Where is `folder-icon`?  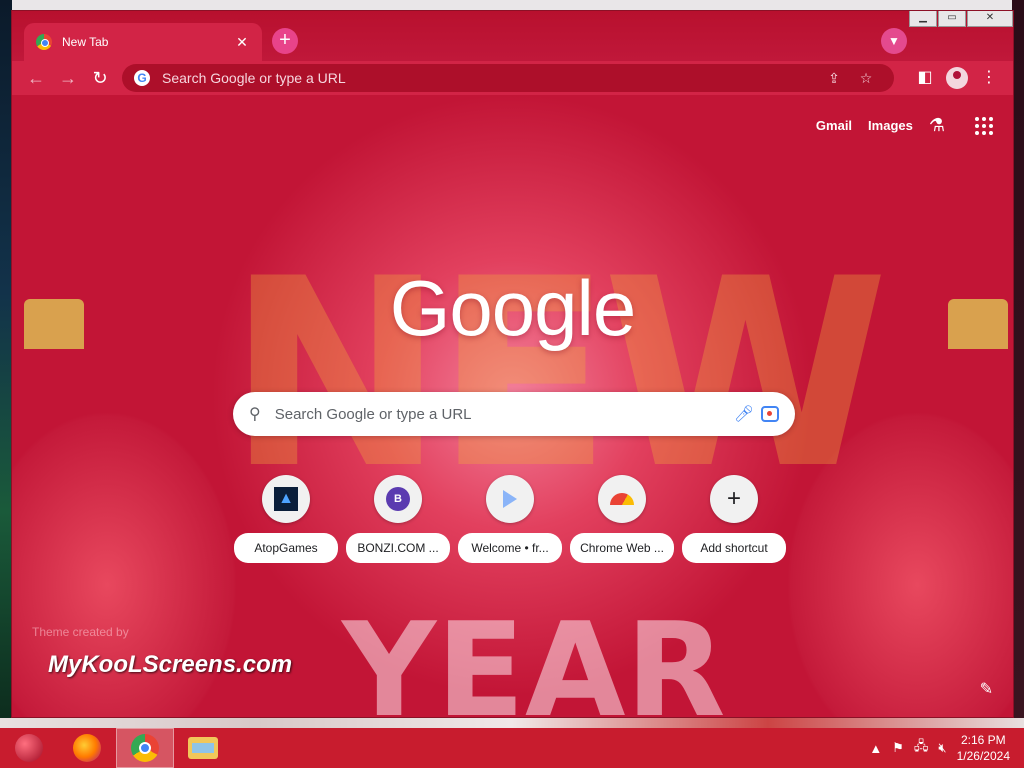
folder-icon is located at coordinates (203, 748).